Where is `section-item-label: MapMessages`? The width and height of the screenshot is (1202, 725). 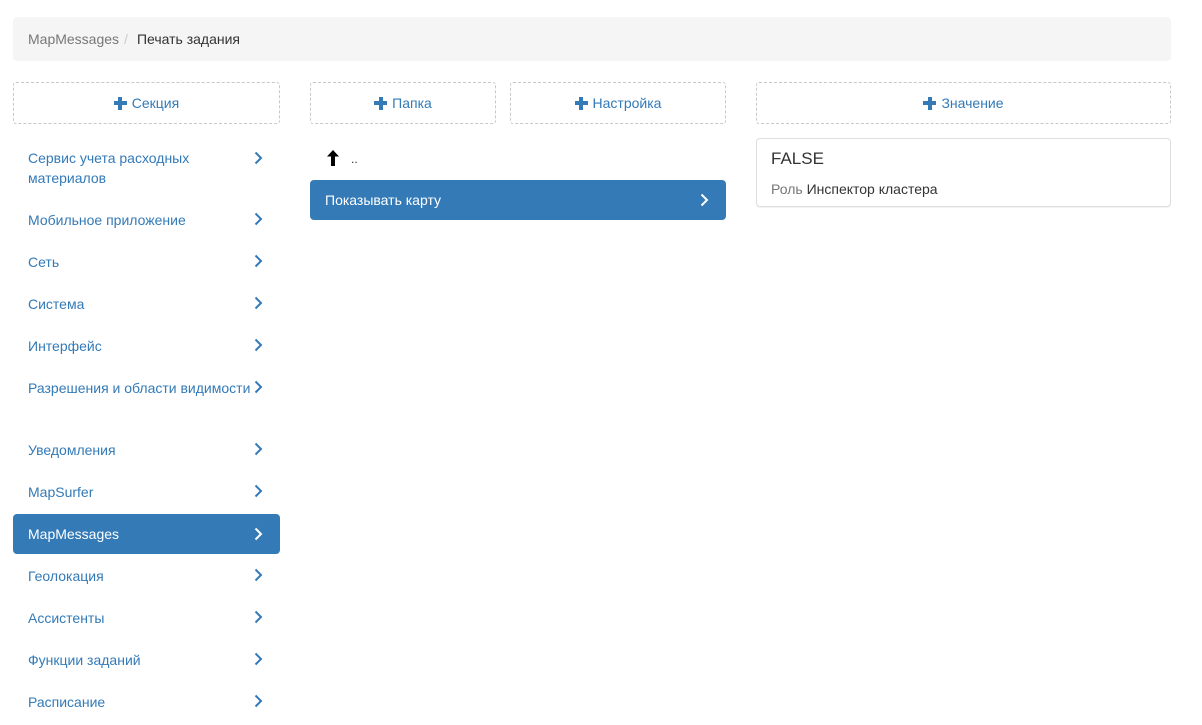 section-item-label: MapMessages is located at coordinates (74, 534).